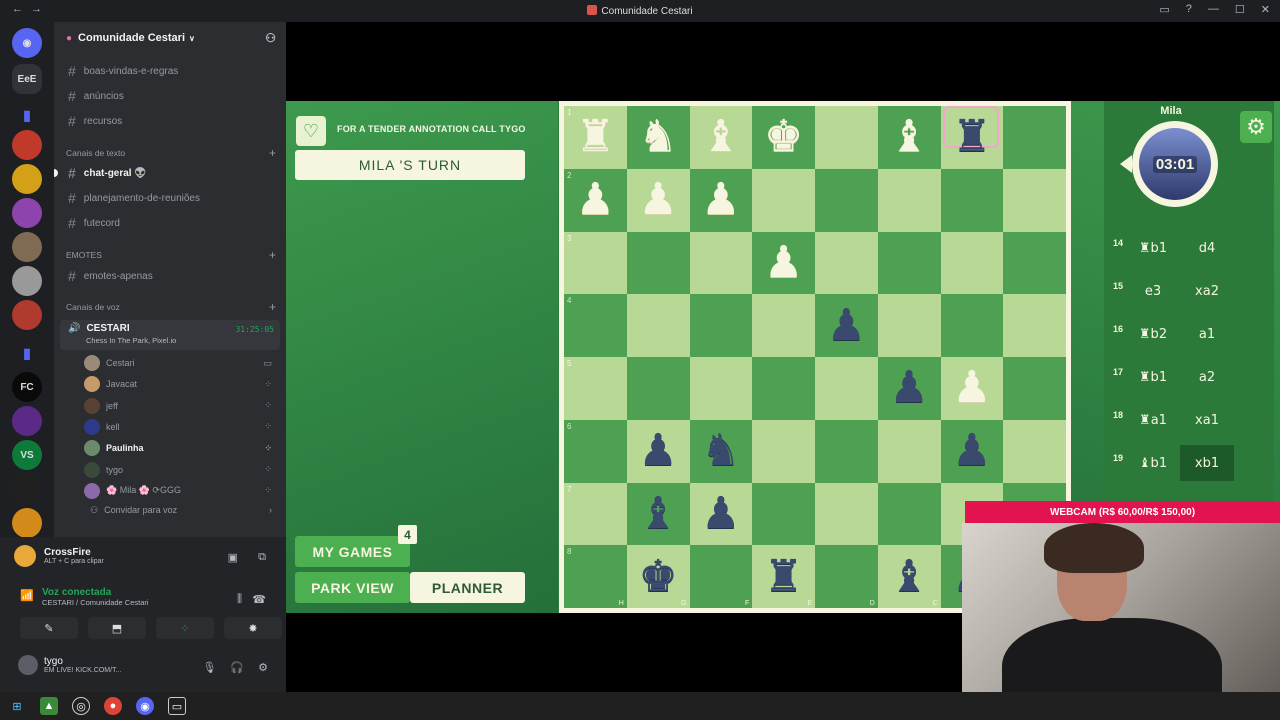 Image resolution: width=1280 pixels, height=720 pixels. What do you see at coordinates (27, 387) in the screenshot?
I see `server-icon-10: FC` at bounding box center [27, 387].